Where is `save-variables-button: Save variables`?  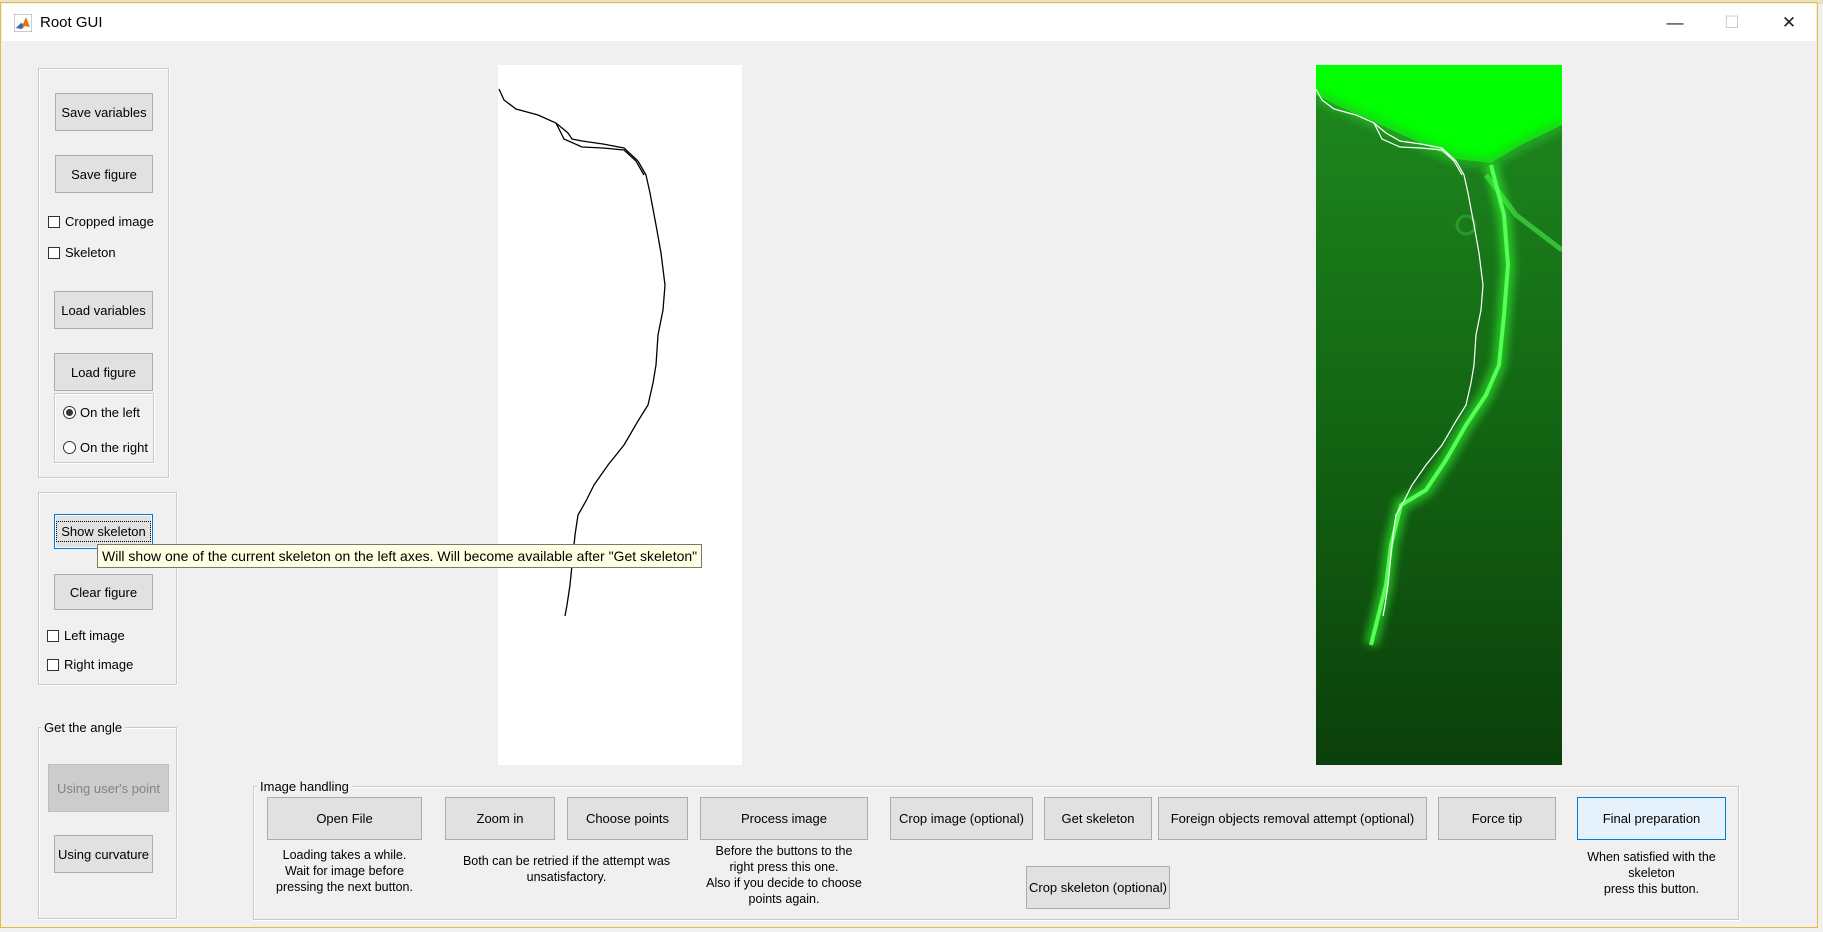
save-variables-button: Save variables is located at coordinates (104, 112).